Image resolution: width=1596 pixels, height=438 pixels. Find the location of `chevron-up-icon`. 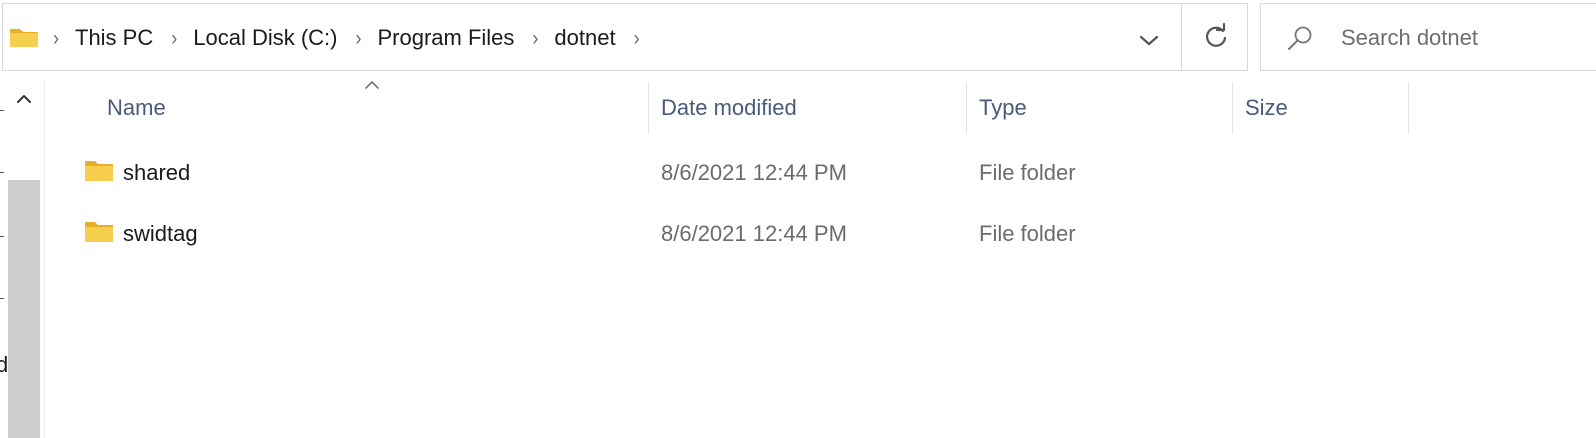

chevron-up-icon is located at coordinates (24, 99).